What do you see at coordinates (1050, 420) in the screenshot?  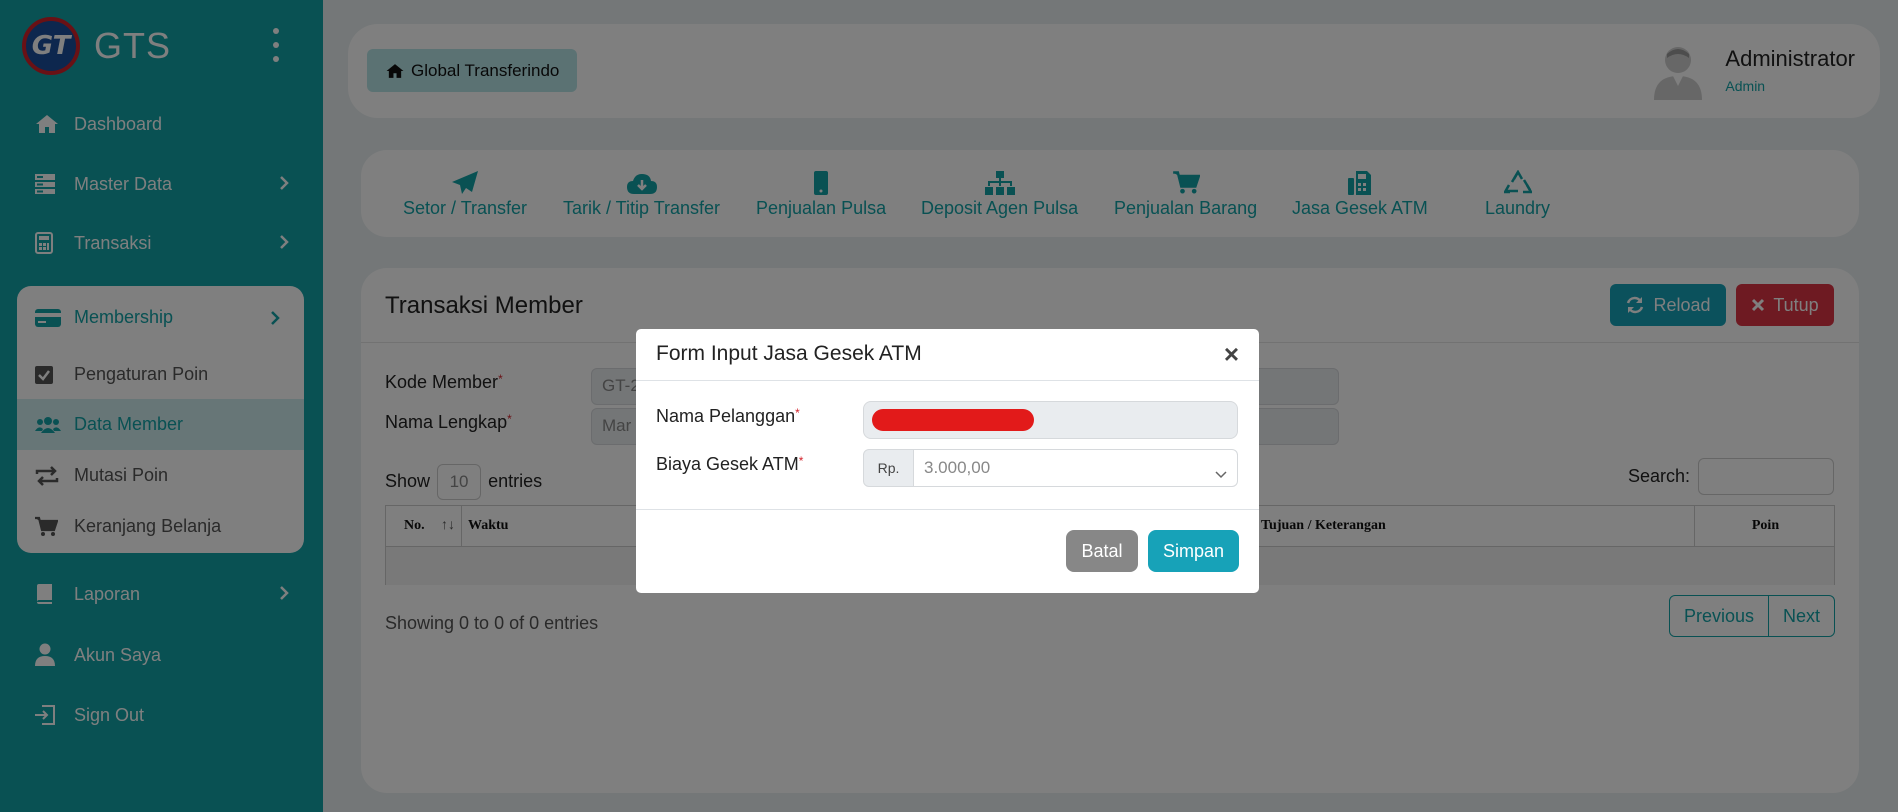 I see `nama-pelanggan-field` at bounding box center [1050, 420].